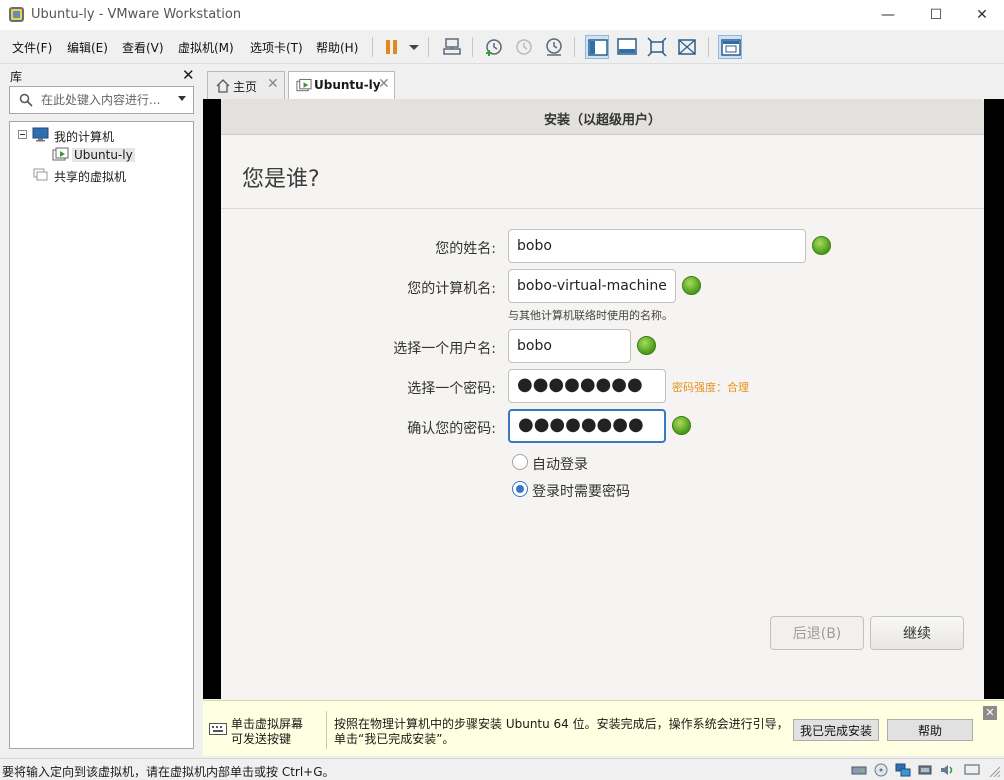  I want to click on shared-vm-icon, so click(40, 174).